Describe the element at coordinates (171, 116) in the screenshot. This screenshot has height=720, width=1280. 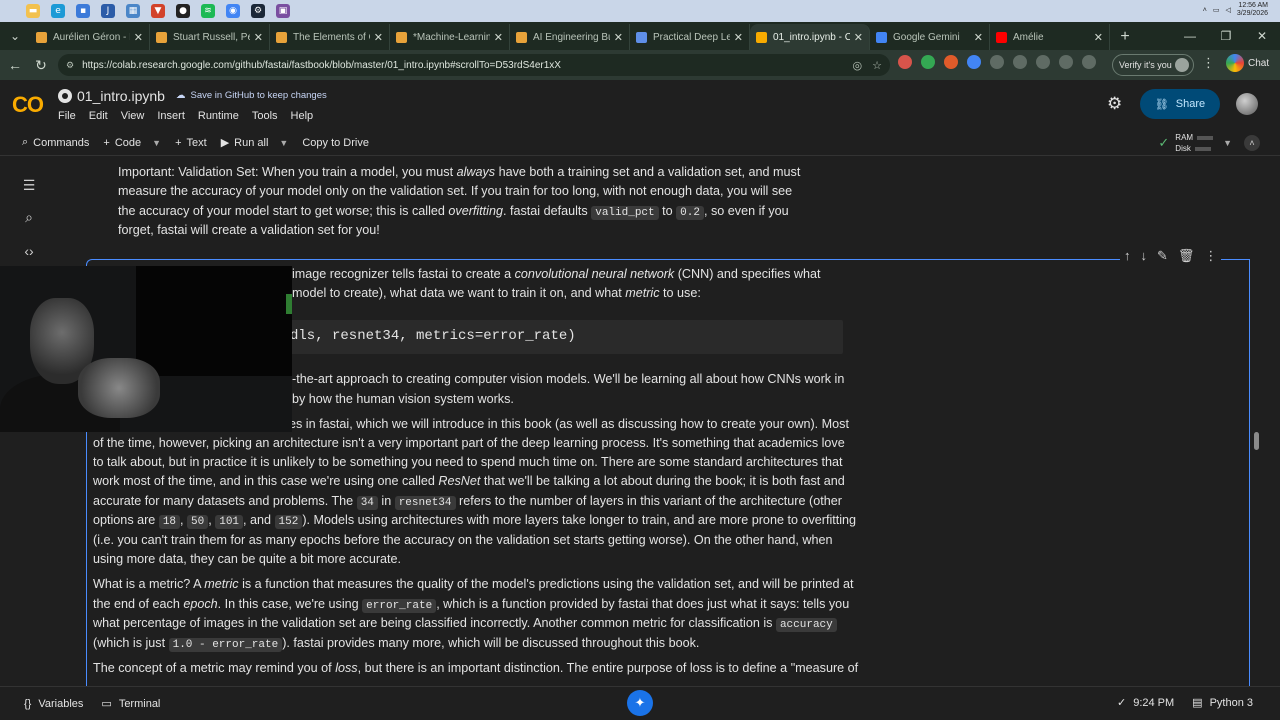
I see `menu-insert: Insert` at that location.